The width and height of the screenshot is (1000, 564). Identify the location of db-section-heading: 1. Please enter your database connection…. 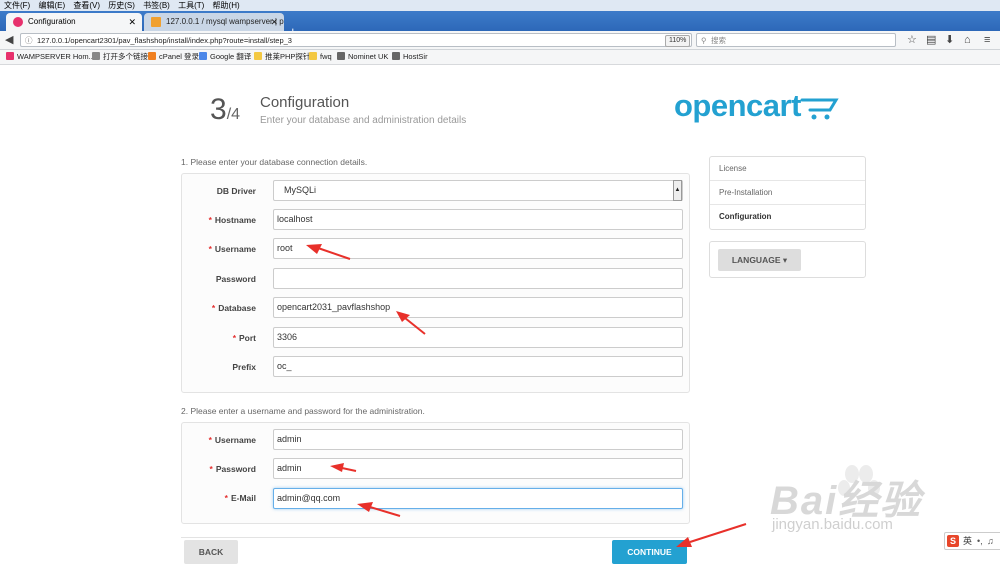
(274, 162).